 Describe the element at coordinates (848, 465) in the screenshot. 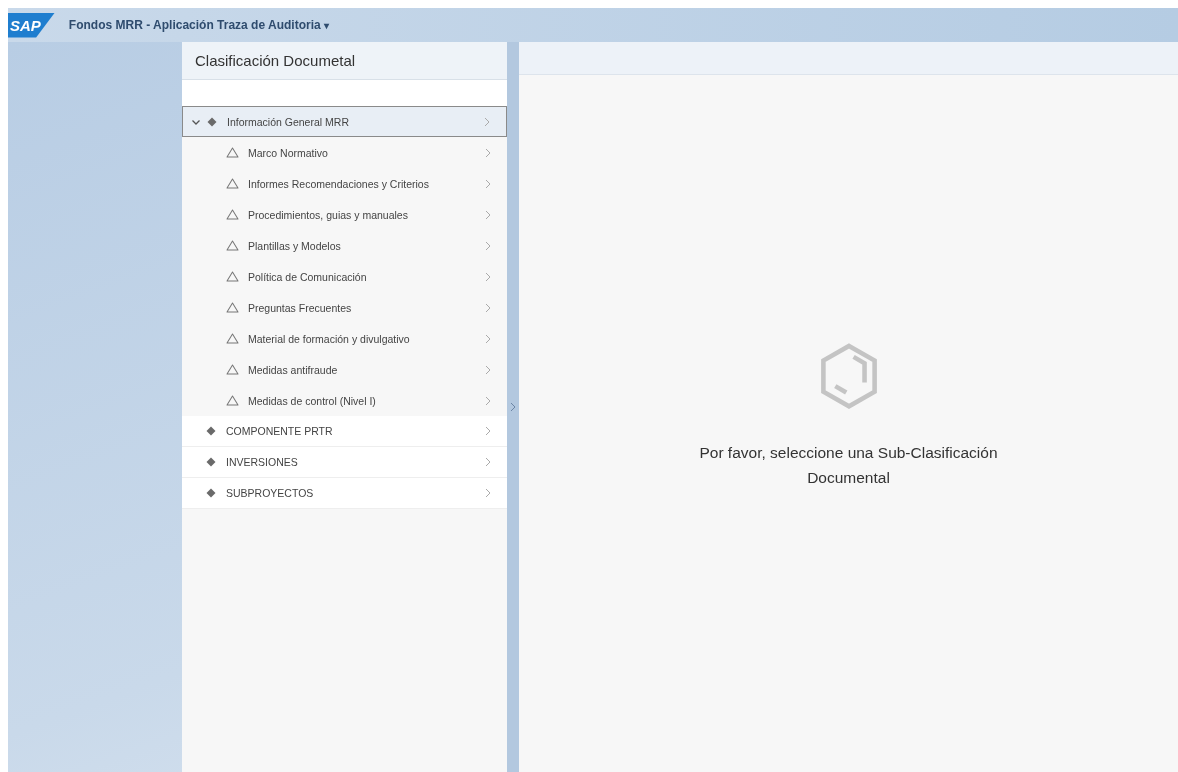

I see `empty-message: Por favor, seleccione una Sub-Clasificación Documental` at that location.